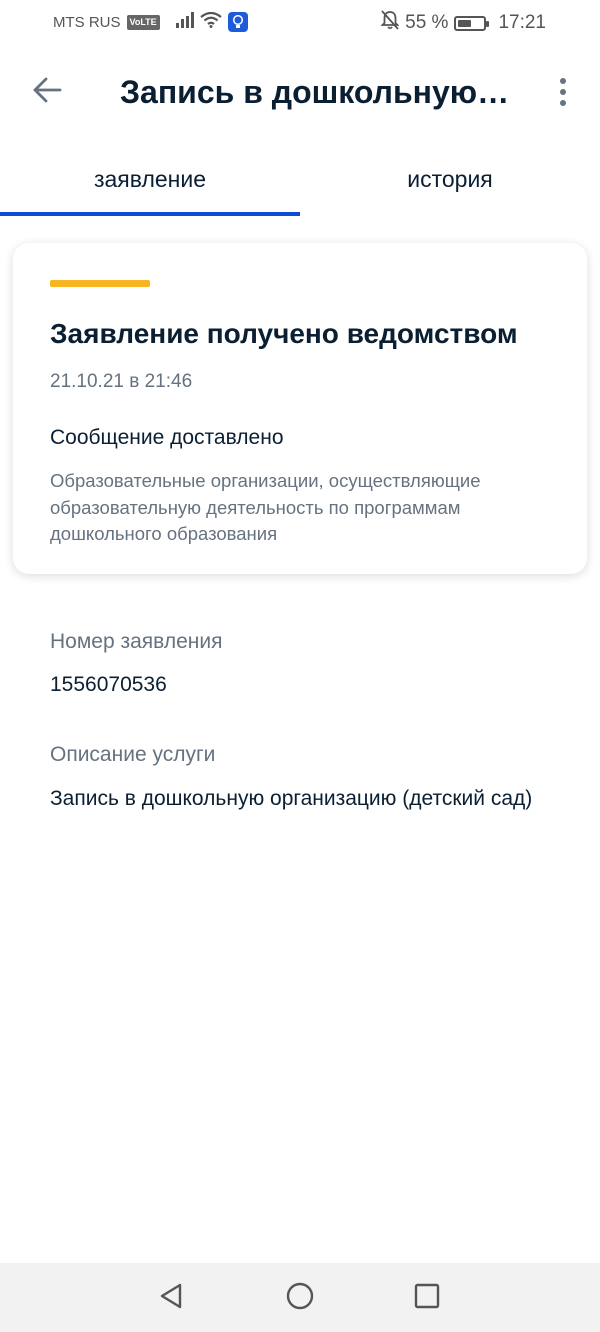 This screenshot has width=600, height=1332. I want to click on status-message: Сообщение доставлено, so click(167, 437).